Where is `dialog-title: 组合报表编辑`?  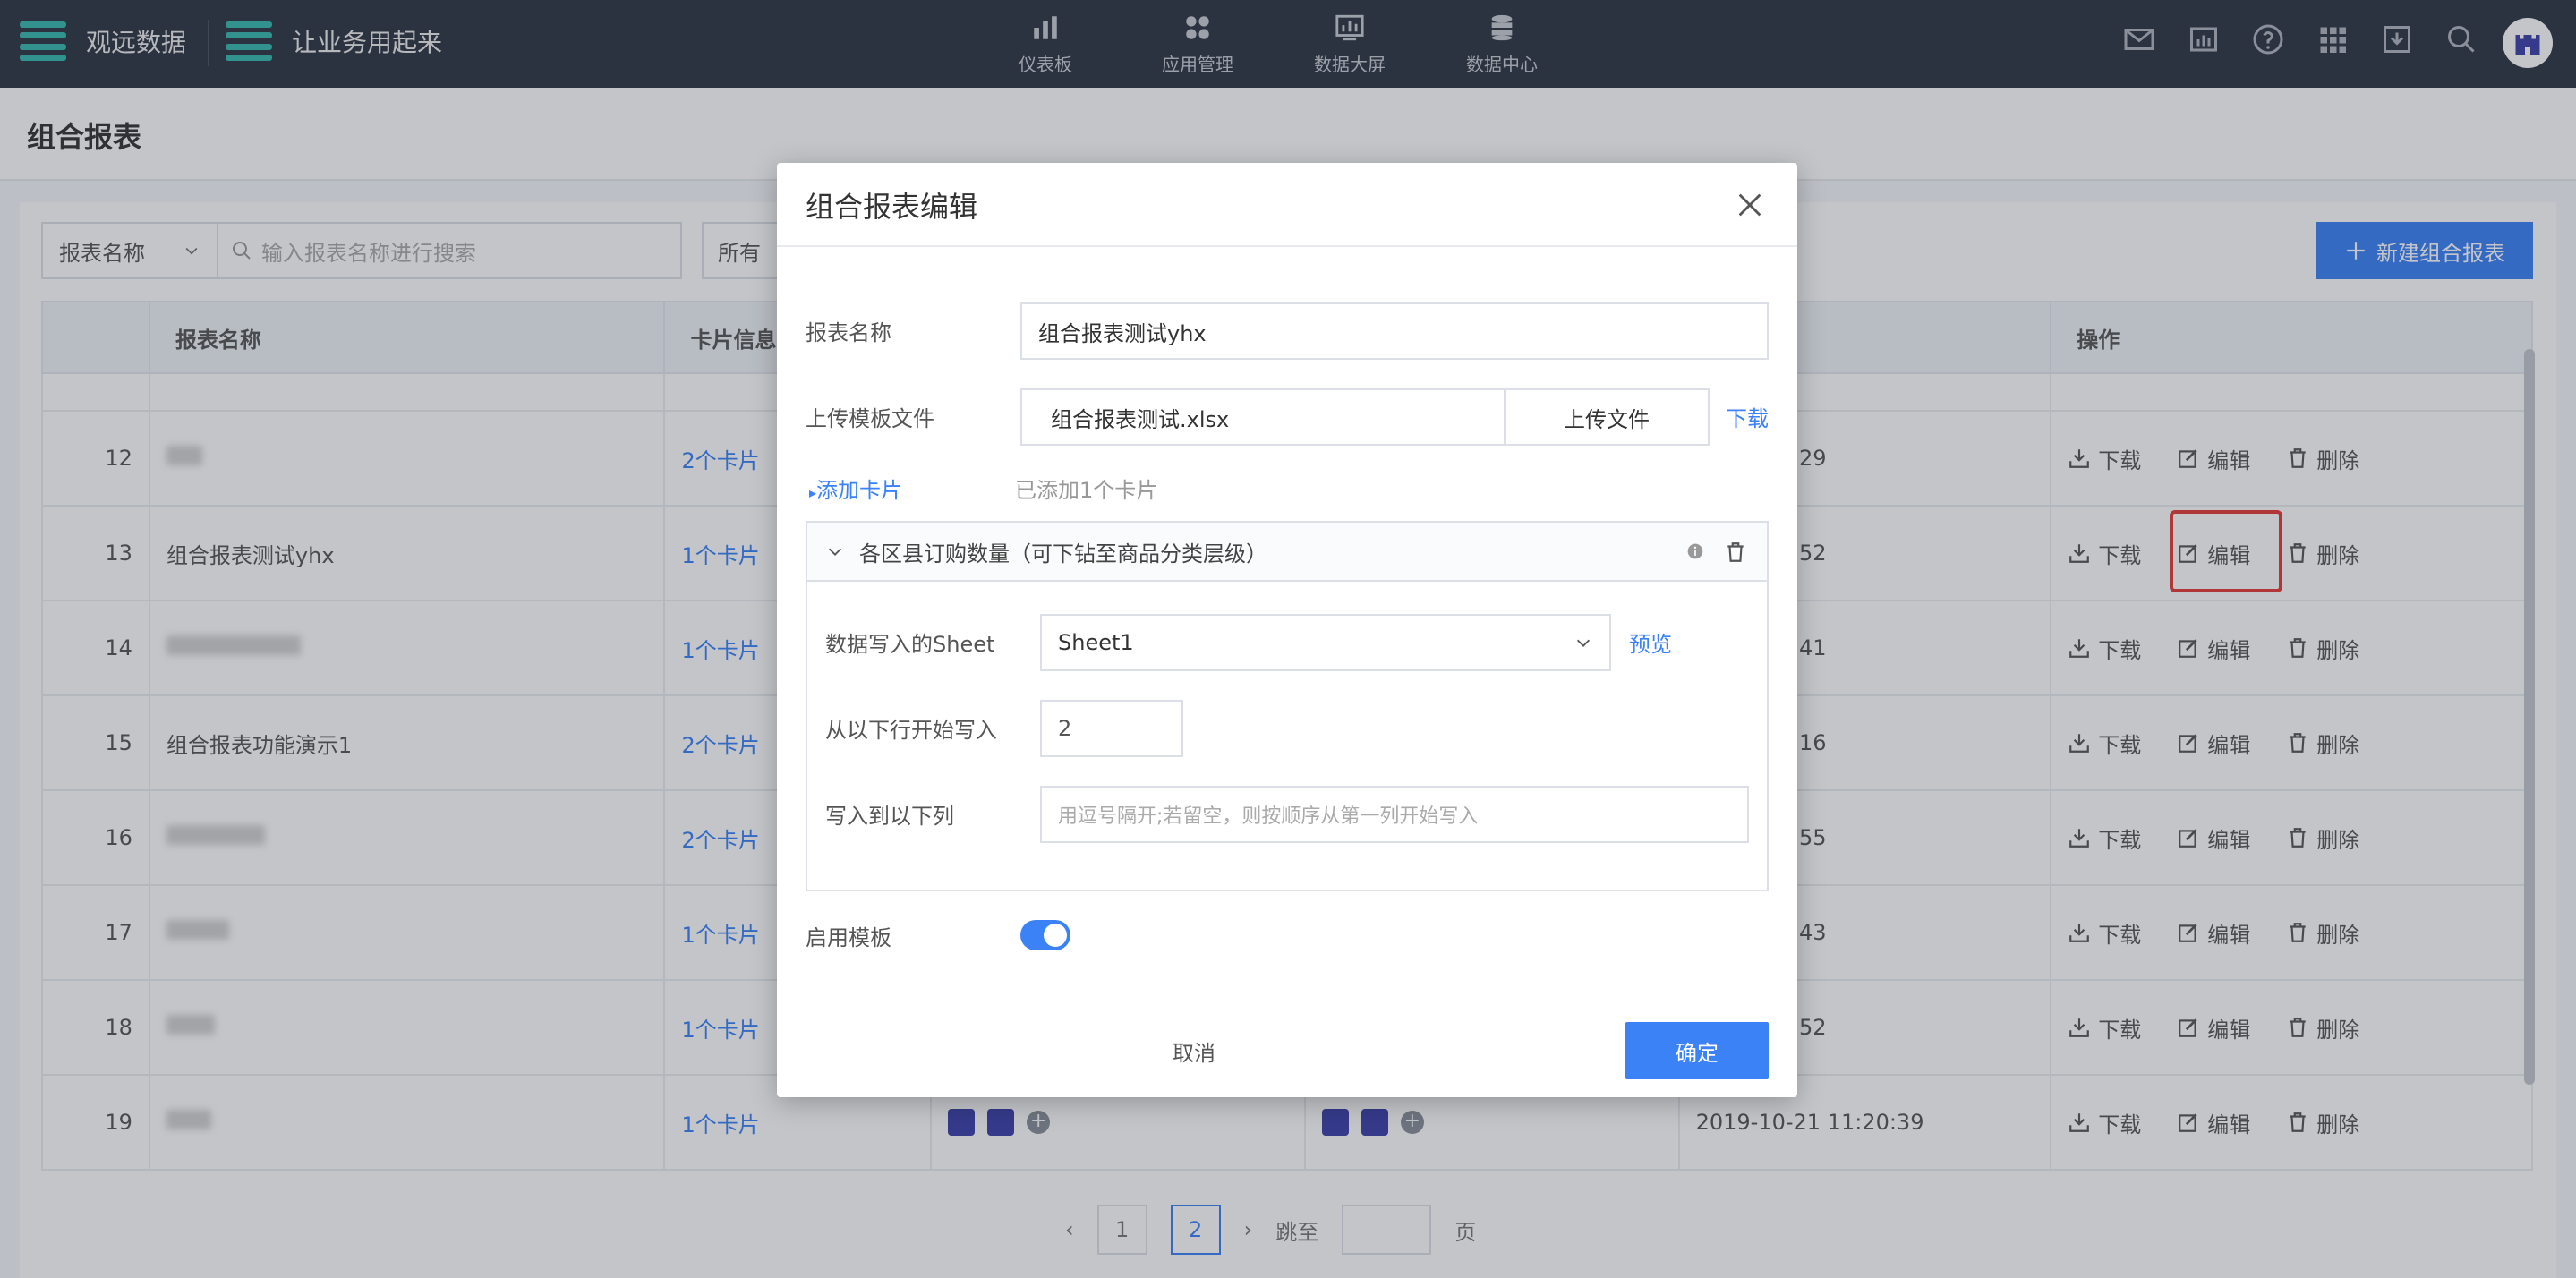
dialog-title: 组合报表编辑 is located at coordinates (892, 207).